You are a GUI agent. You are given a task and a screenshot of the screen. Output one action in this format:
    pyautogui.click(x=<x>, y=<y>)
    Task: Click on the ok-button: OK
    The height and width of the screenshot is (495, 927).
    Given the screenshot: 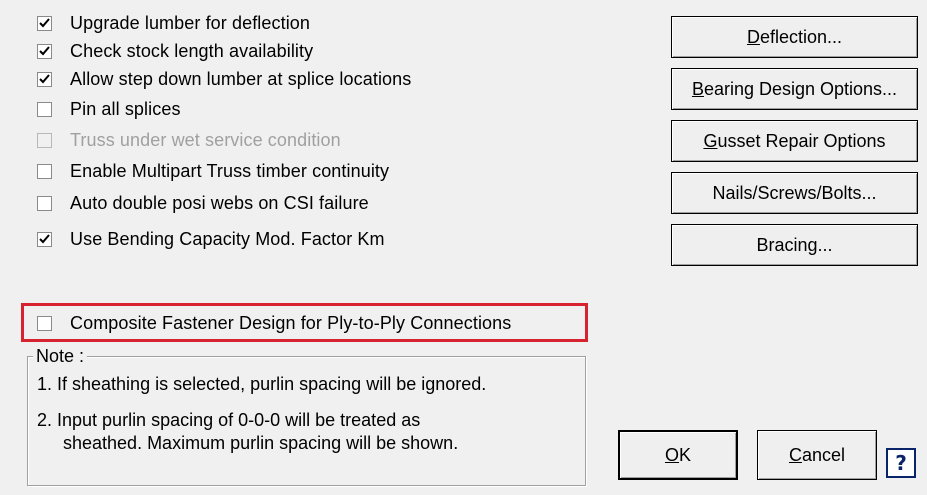 What is the action you would take?
    pyautogui.click(x=678, y=455)
    